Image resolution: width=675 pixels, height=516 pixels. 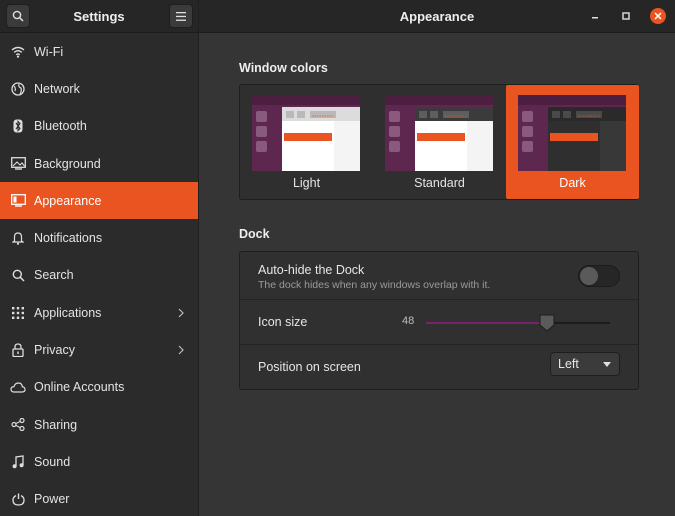 What do you see at coordinates (54, 275) in the screenshot?
I see `sidebar-item-label: Search` at bounding box center [54, 275].